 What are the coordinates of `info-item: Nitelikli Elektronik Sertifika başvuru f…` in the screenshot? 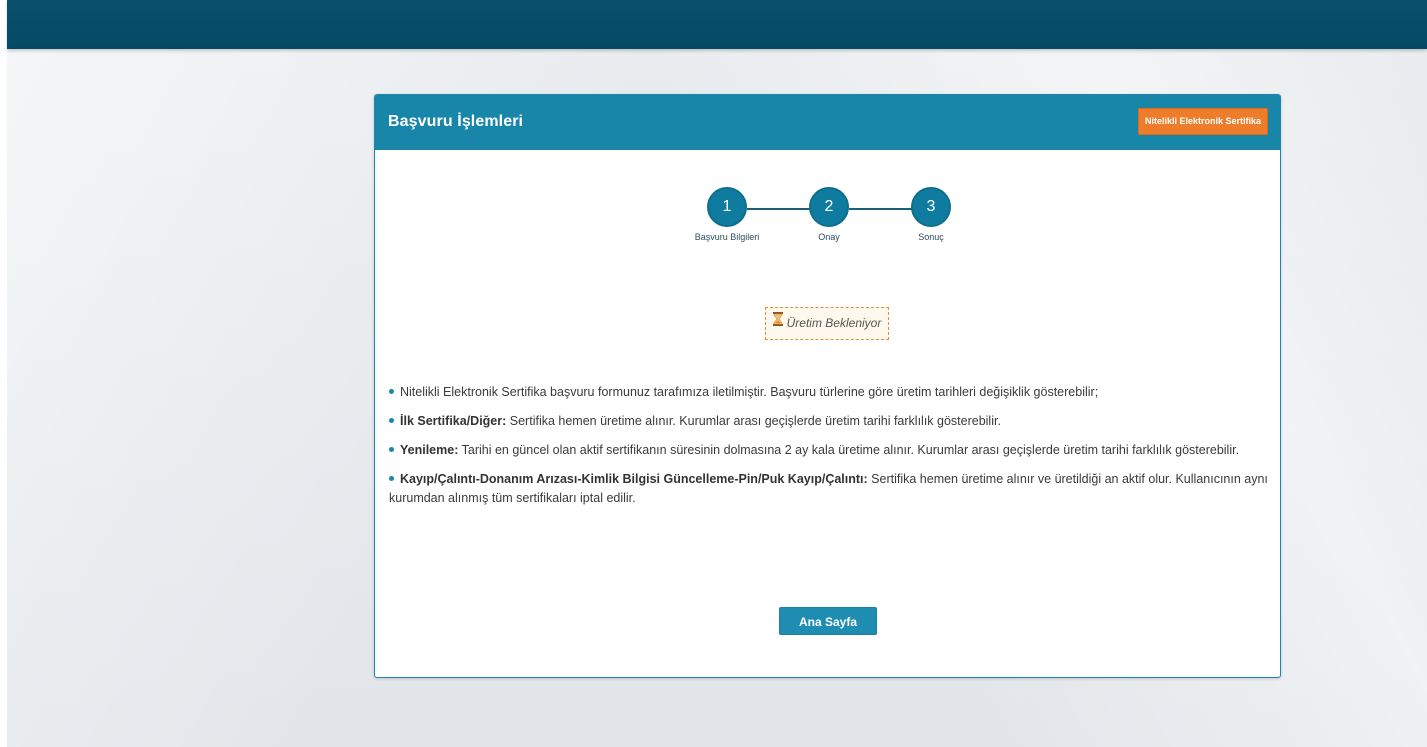 It's located at (829, 392).